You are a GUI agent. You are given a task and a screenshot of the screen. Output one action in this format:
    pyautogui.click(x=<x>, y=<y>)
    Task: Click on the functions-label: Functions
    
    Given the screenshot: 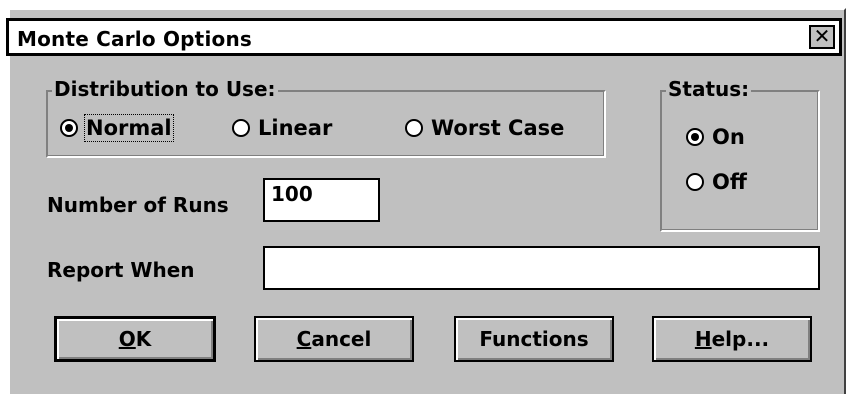 What is the action you would take?
    pyautogui.click(x=534, y=339)
    